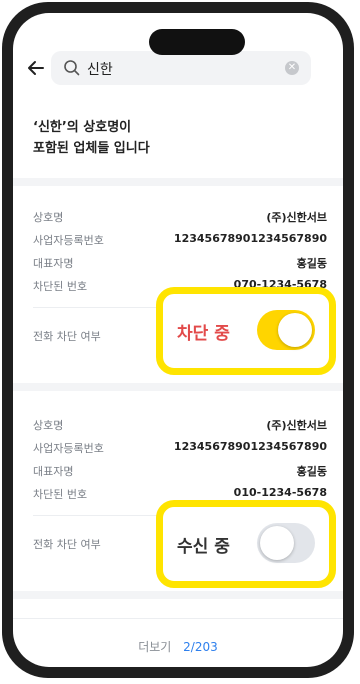 The height and width of the screenshot is (684, 360). What do you see at coordinates (197, 42) in the screenshot?
I see `dynamic-island` at bounding box center [197, 42].